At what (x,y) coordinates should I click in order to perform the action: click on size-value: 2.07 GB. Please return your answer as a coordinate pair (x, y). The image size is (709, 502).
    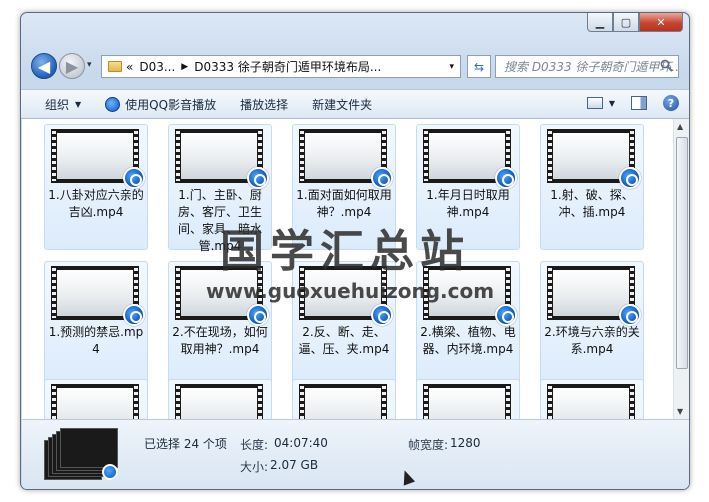
    Looking at the image, I should click on (294, 465).